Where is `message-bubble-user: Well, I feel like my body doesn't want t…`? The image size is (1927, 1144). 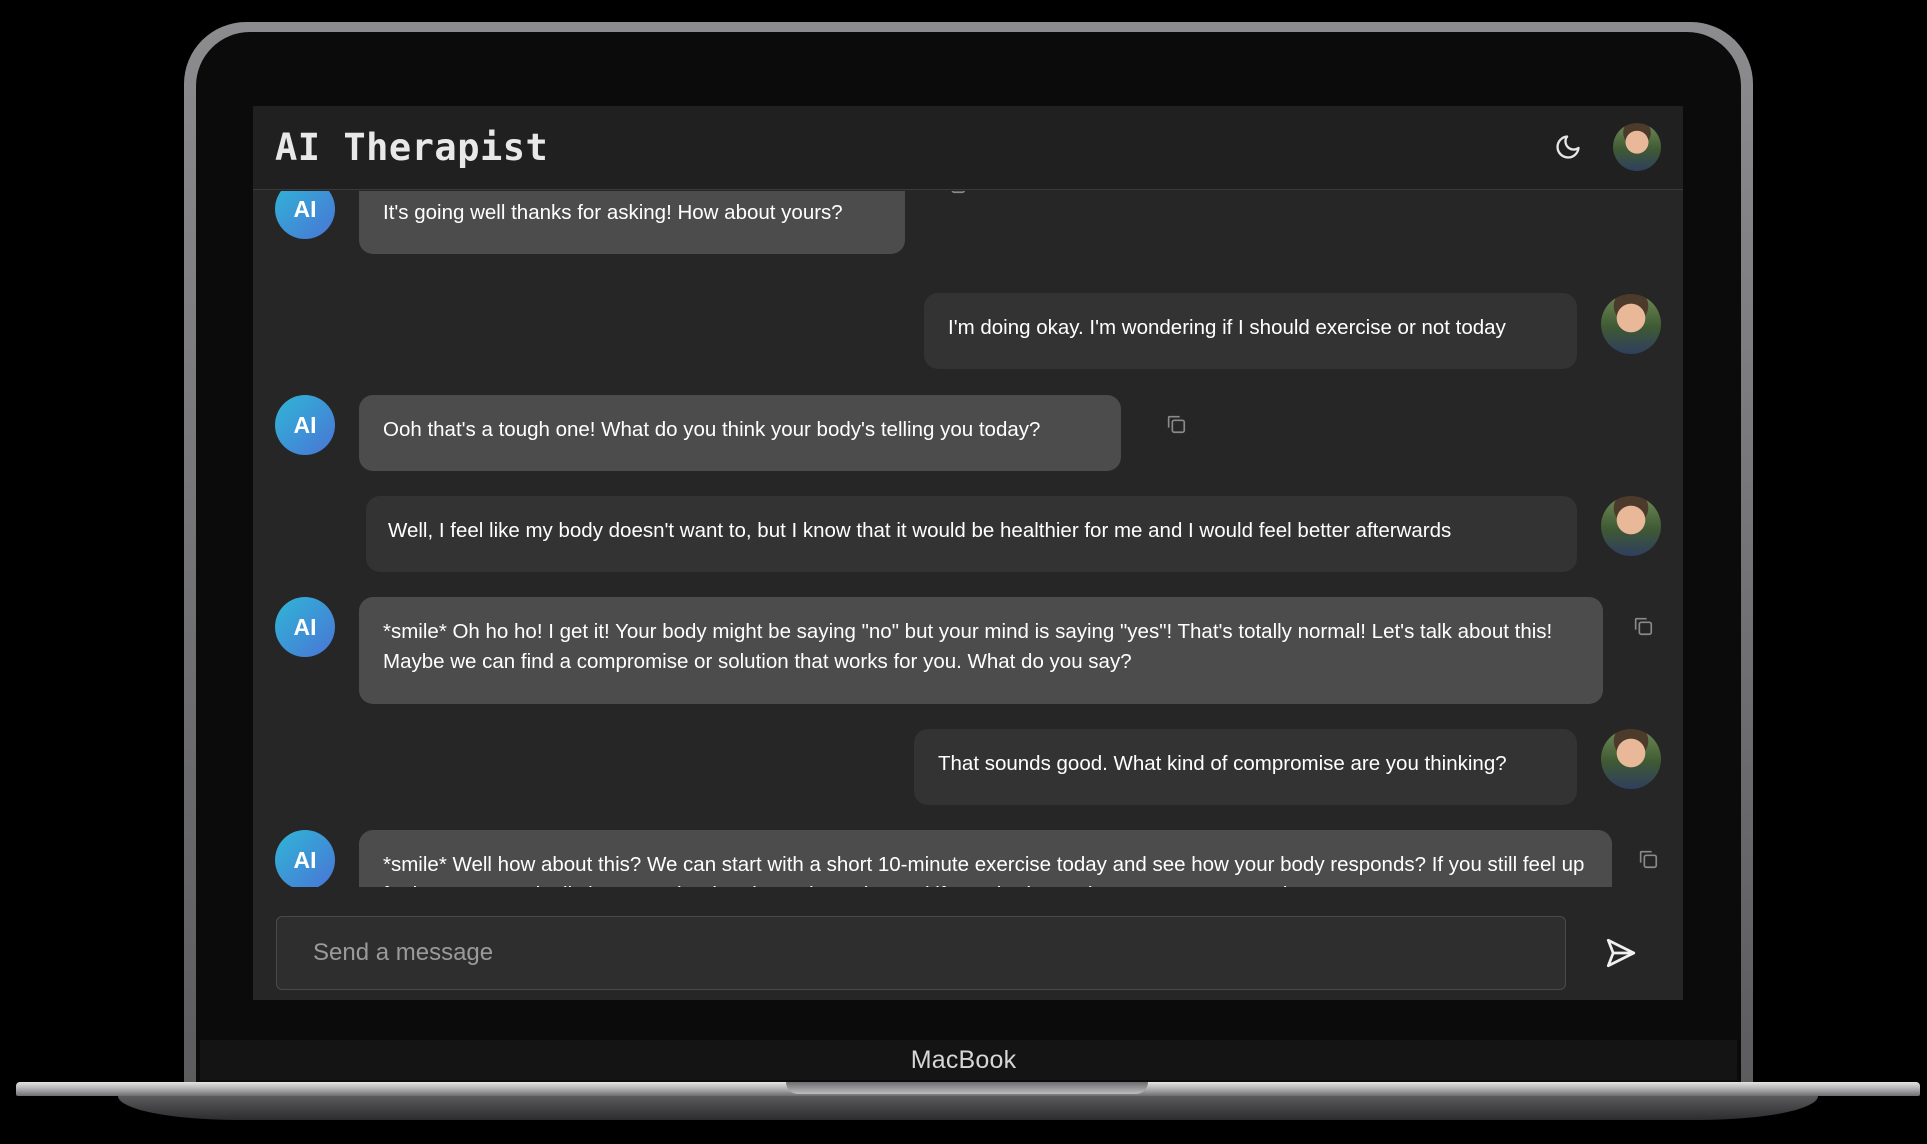 message-bubble-user: Well, I feel like my body doesn't want t… is located at coordinates (971, 534).